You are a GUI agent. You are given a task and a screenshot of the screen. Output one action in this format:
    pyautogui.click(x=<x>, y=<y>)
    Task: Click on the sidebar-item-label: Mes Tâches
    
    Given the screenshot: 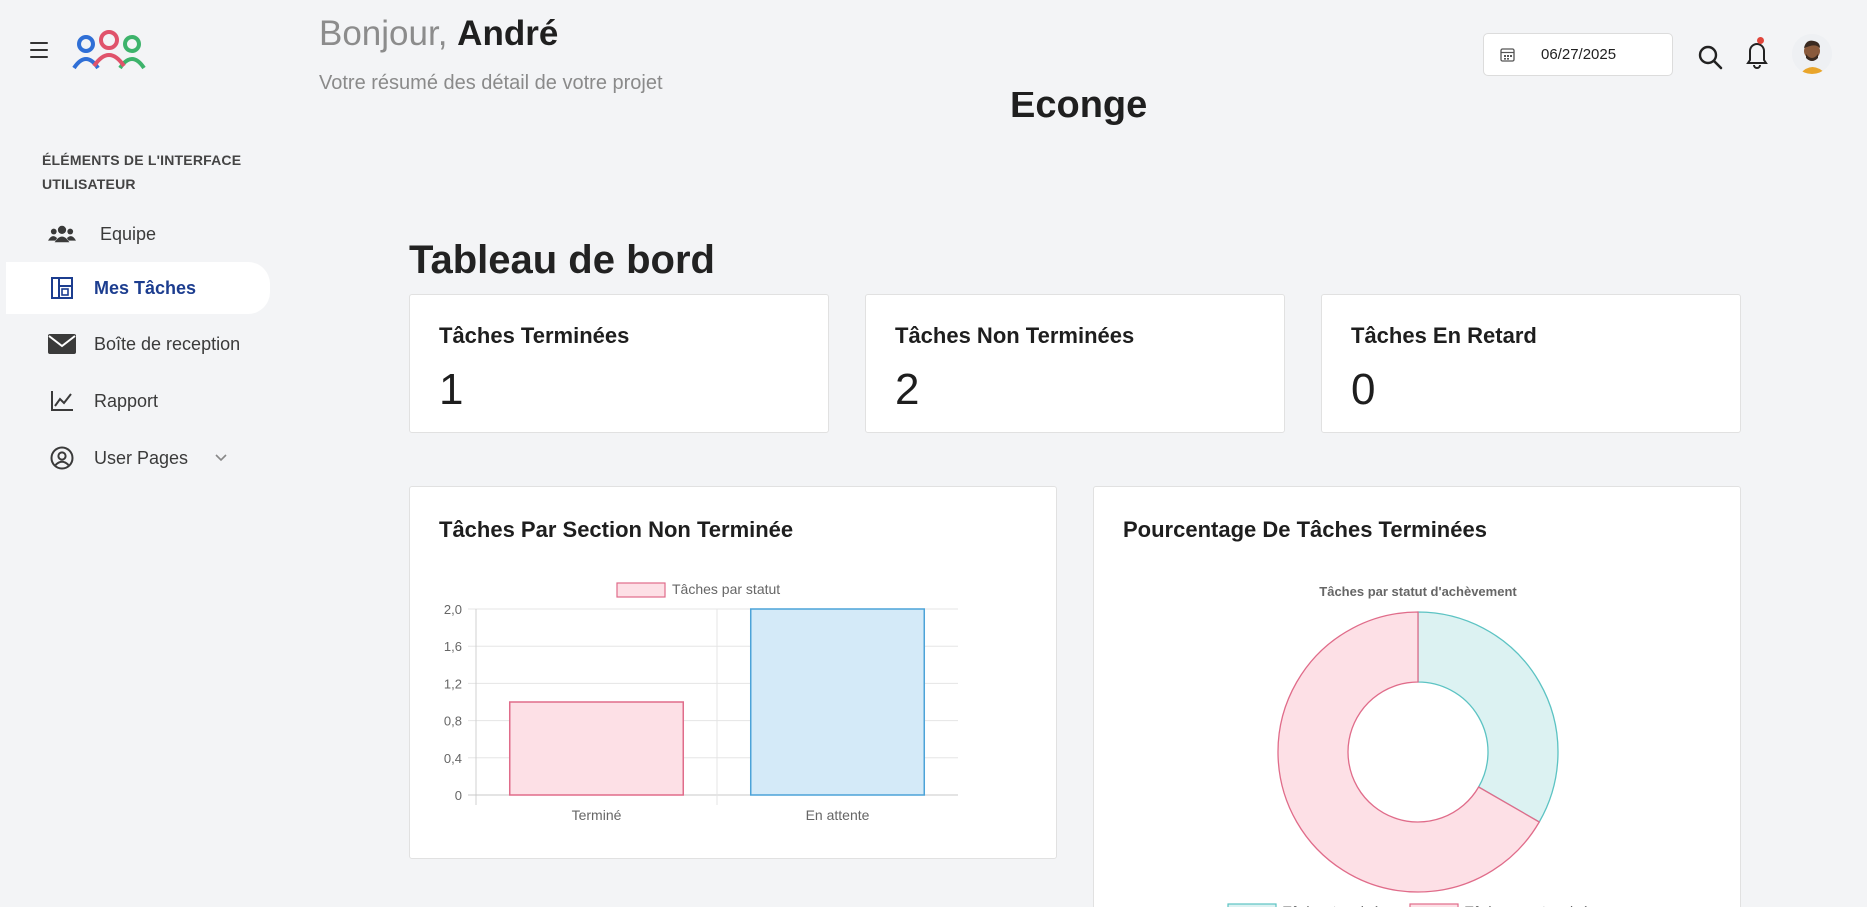 What is the action you would take?
    pyautogui.click(x=145, y=287)
    